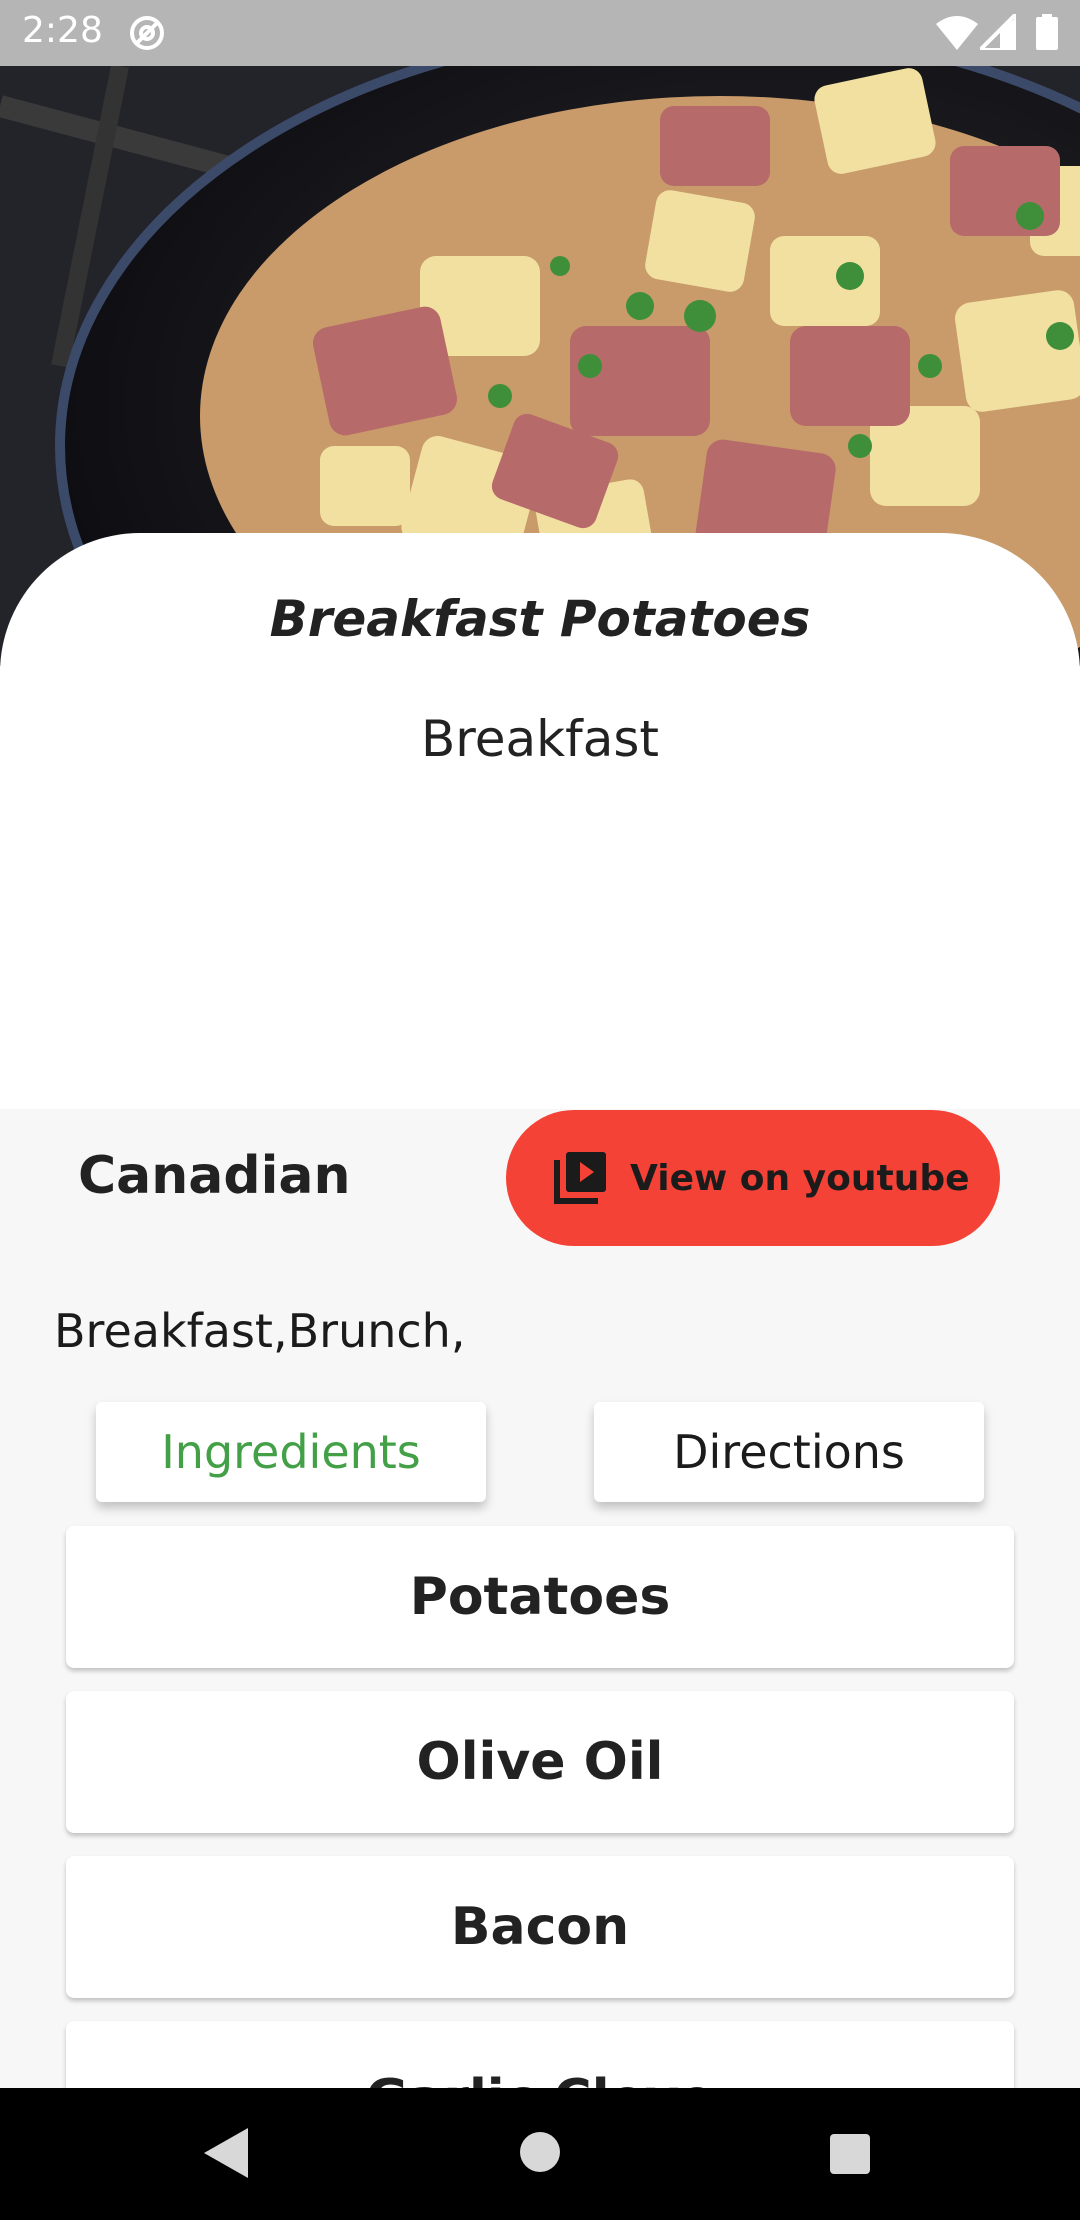  Describe the element at coordinates (291, 1452) in the screenshot. I see `tab-ingredients: Ingredients` at that location.